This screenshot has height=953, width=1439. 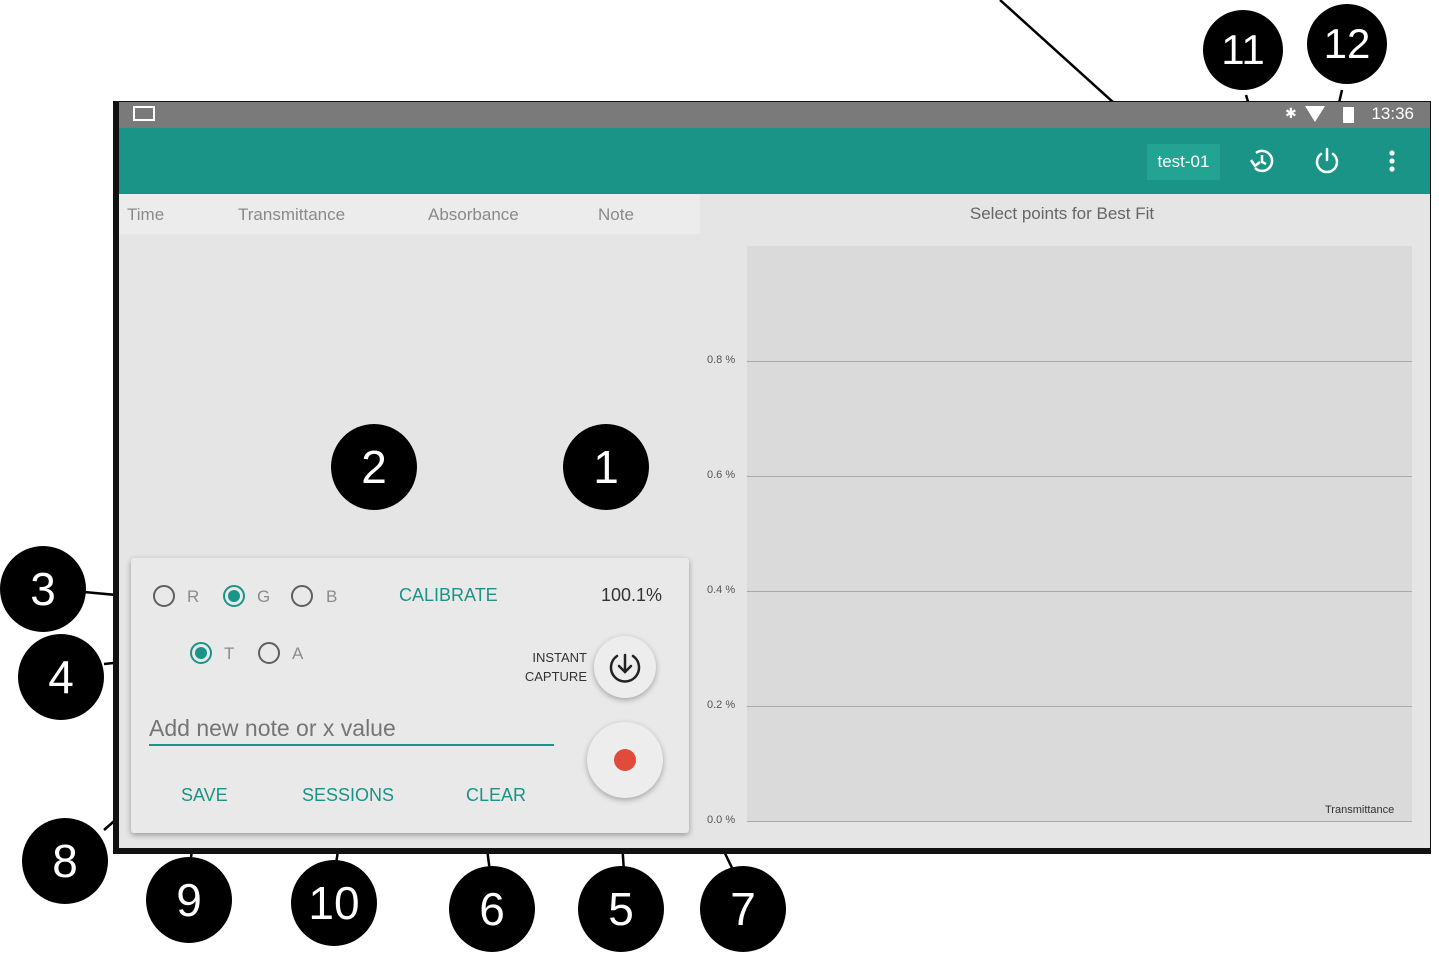 I want to click on callout-8: 8, so click(x=65, y=861).